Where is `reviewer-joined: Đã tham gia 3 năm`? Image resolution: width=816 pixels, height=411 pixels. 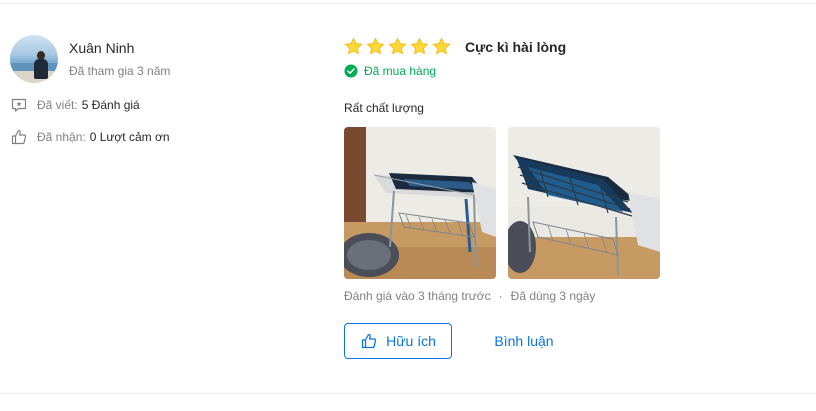 reviewer-joined: Đã tham gia 3 năm is located at coordinates (120, 71).